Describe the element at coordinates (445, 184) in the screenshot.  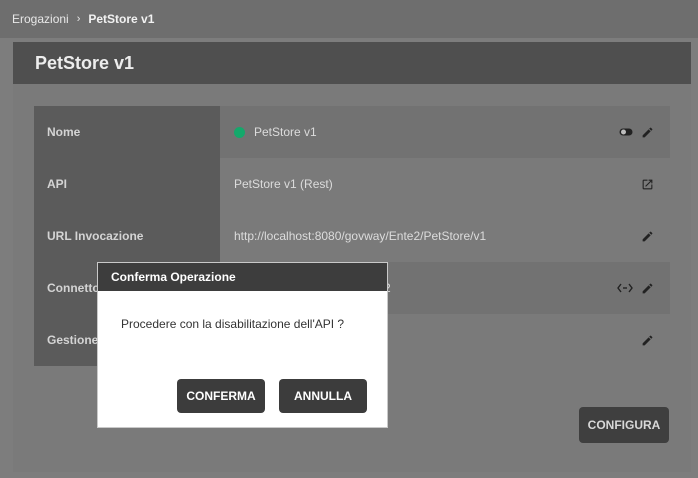
I see `row-value: PetStore v1 (Rest)` at that location.